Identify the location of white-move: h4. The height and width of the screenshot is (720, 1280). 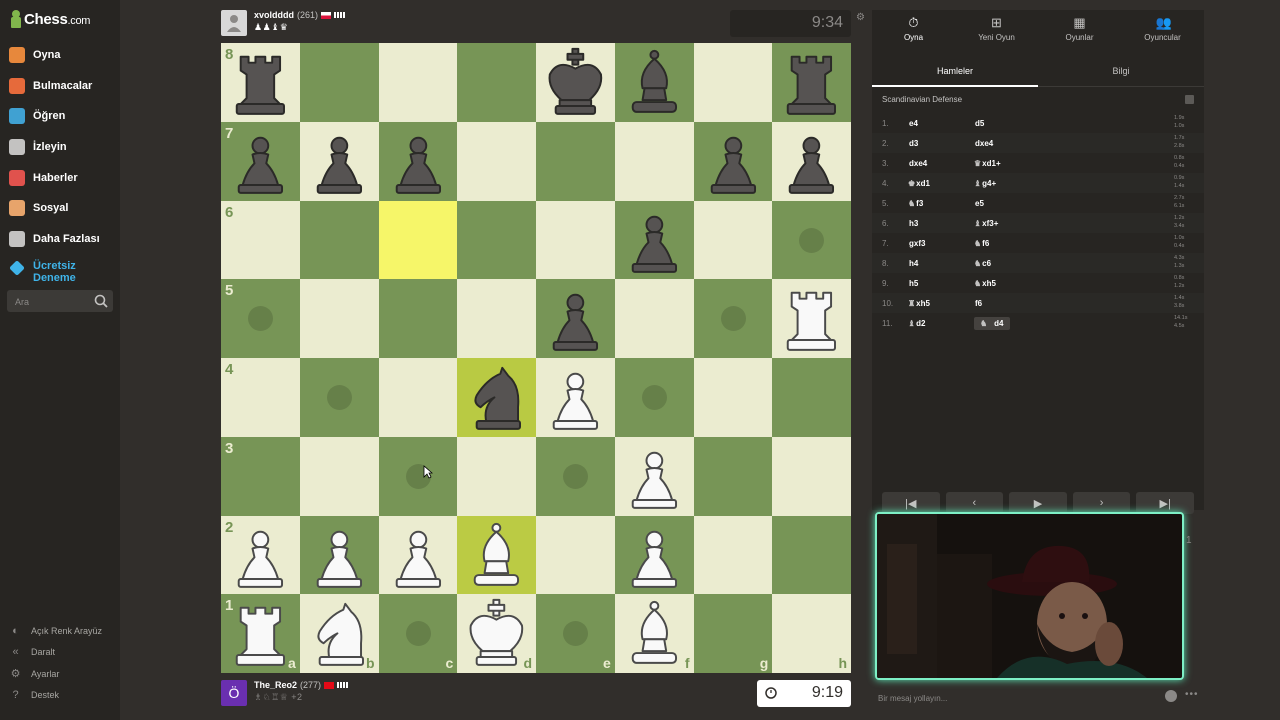
(941, 263).